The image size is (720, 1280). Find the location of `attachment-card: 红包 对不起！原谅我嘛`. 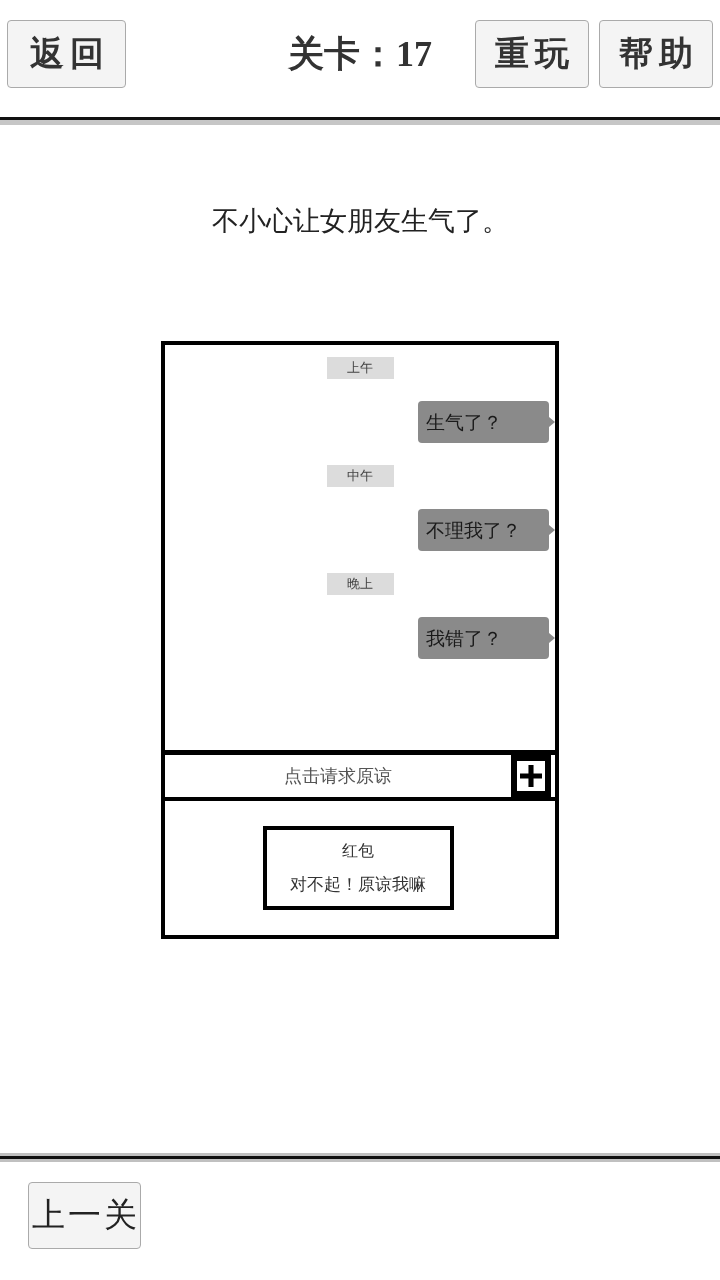

attachment-card: 红包 对不起！原谅我嘛 is located at coordinates (358, 868).